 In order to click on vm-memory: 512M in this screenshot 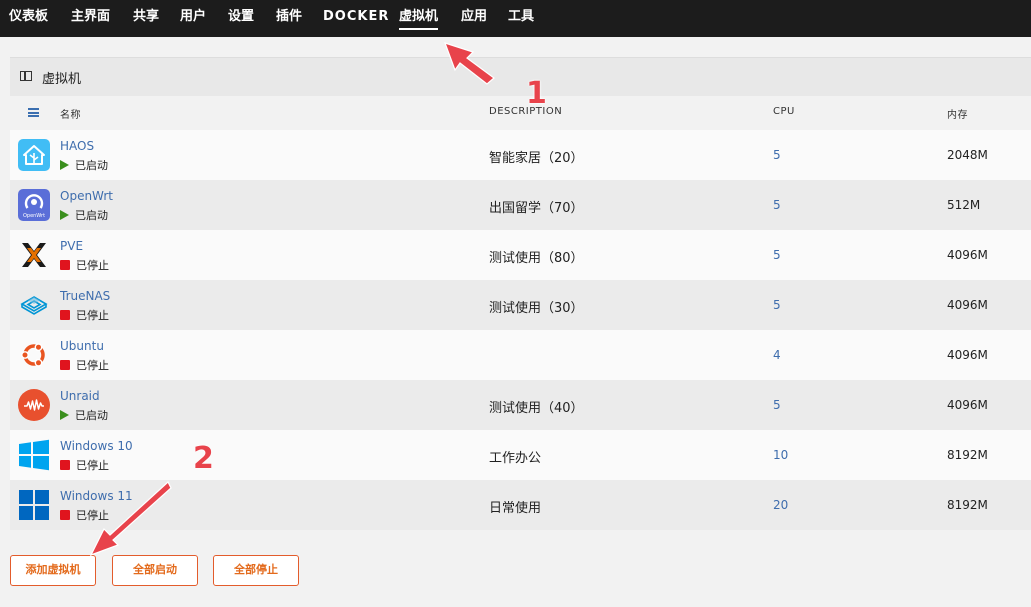, I will do `click(964, 205)`.